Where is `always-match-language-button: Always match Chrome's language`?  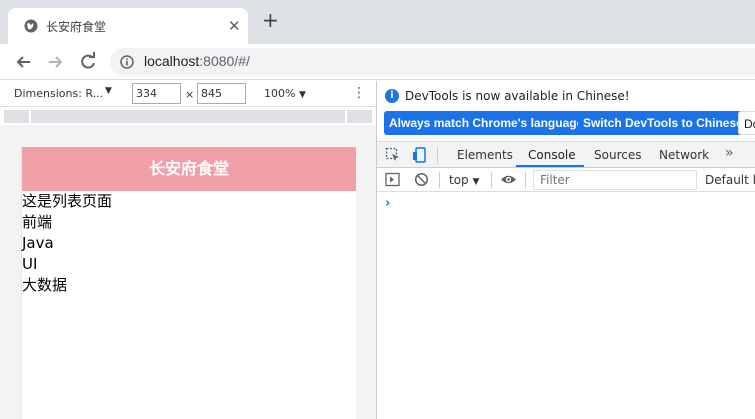 always-match-language-button: Always match Chrome's language is located at coordinates (486, 123).